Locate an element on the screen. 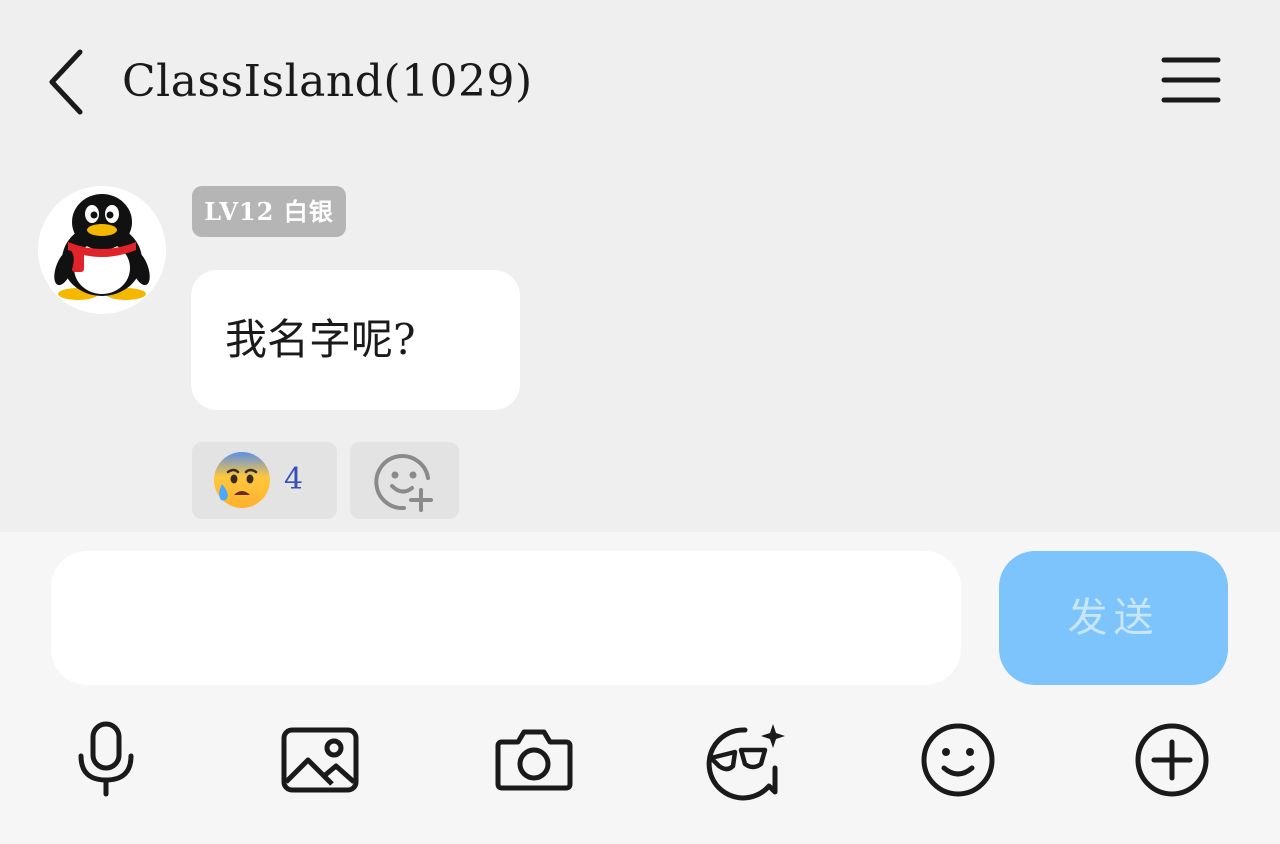  add-reaction-button is located at coordinates (404, 480).